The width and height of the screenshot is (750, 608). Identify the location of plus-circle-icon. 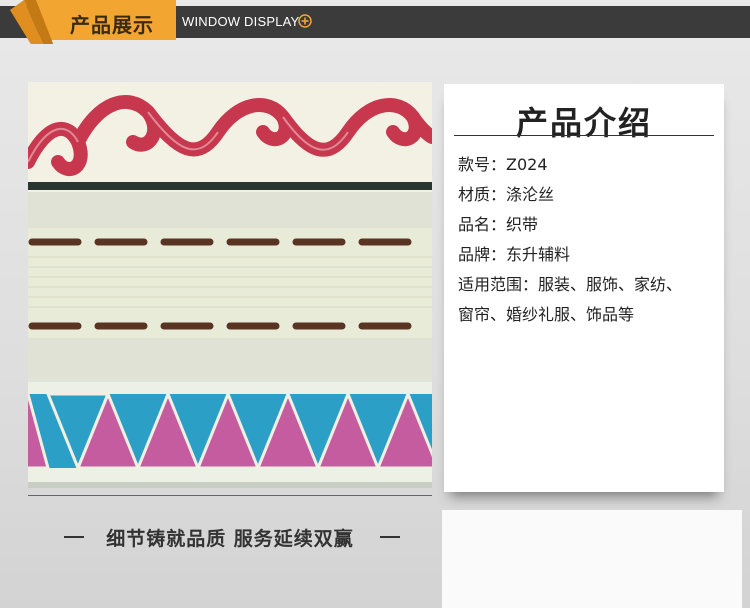
(305, 21).